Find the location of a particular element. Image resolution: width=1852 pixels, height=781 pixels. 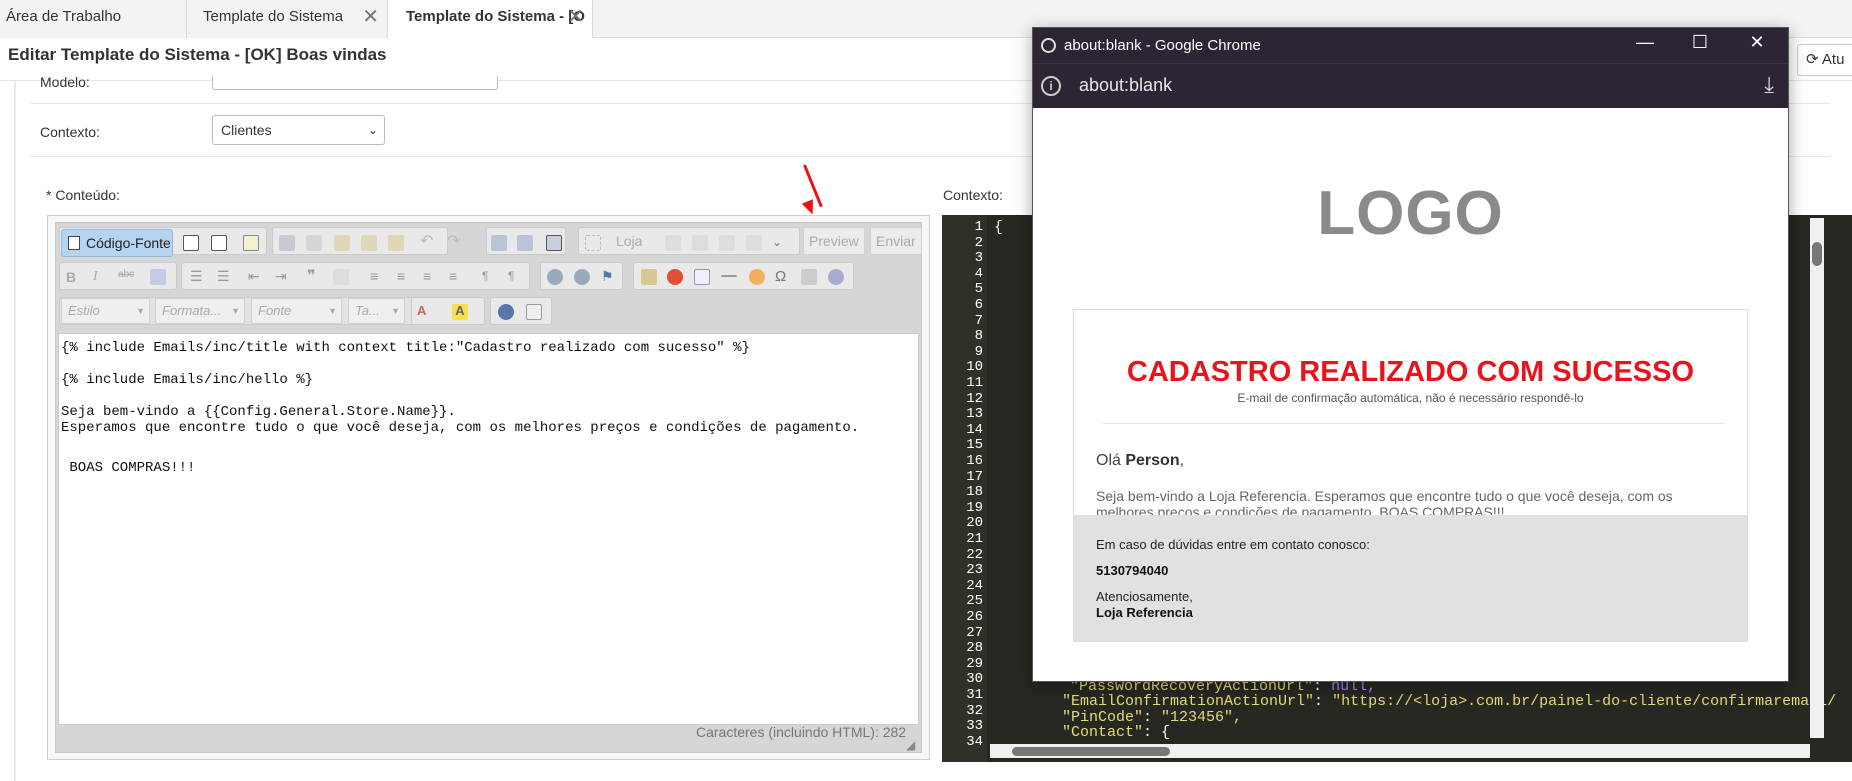

contexto-panel-label: Contexto: is located at coordinates (973, 195).